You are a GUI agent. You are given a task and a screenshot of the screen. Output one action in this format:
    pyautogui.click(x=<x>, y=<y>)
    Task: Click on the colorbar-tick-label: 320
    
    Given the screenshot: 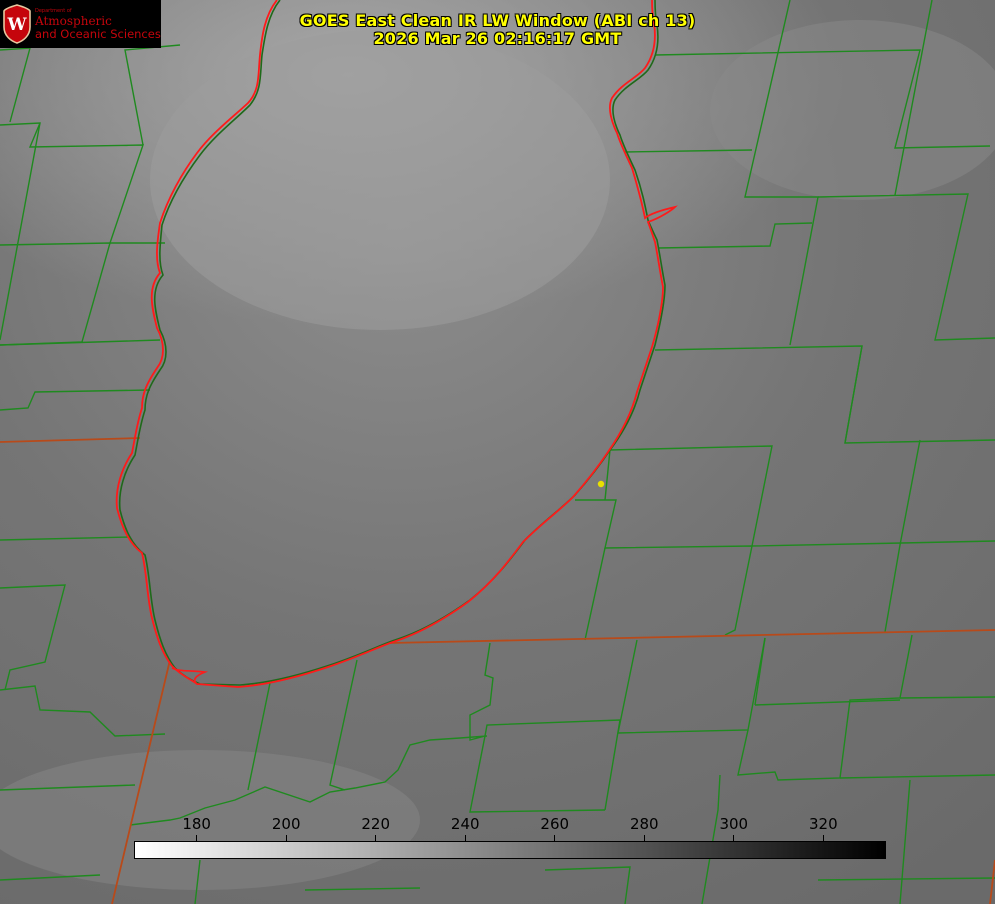 What is the action you would take?
    pyautogui.click(x=823, y=824)
    